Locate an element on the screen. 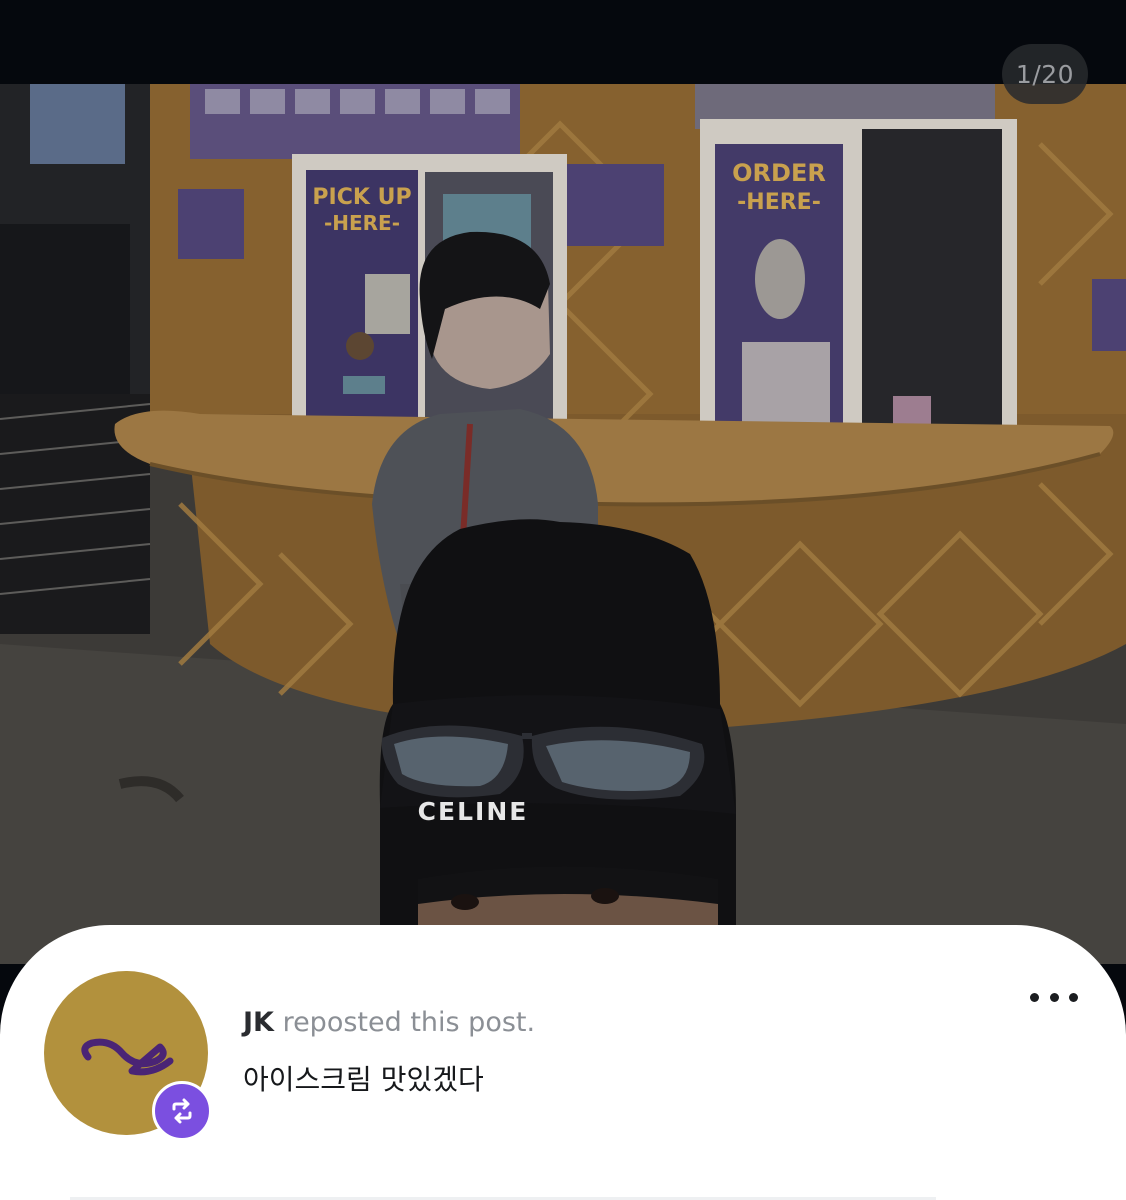 This screenshot has width=1126, height=1200. post-text: 아이스크림 맛있겠다 is located at coordinates (363, 1079).